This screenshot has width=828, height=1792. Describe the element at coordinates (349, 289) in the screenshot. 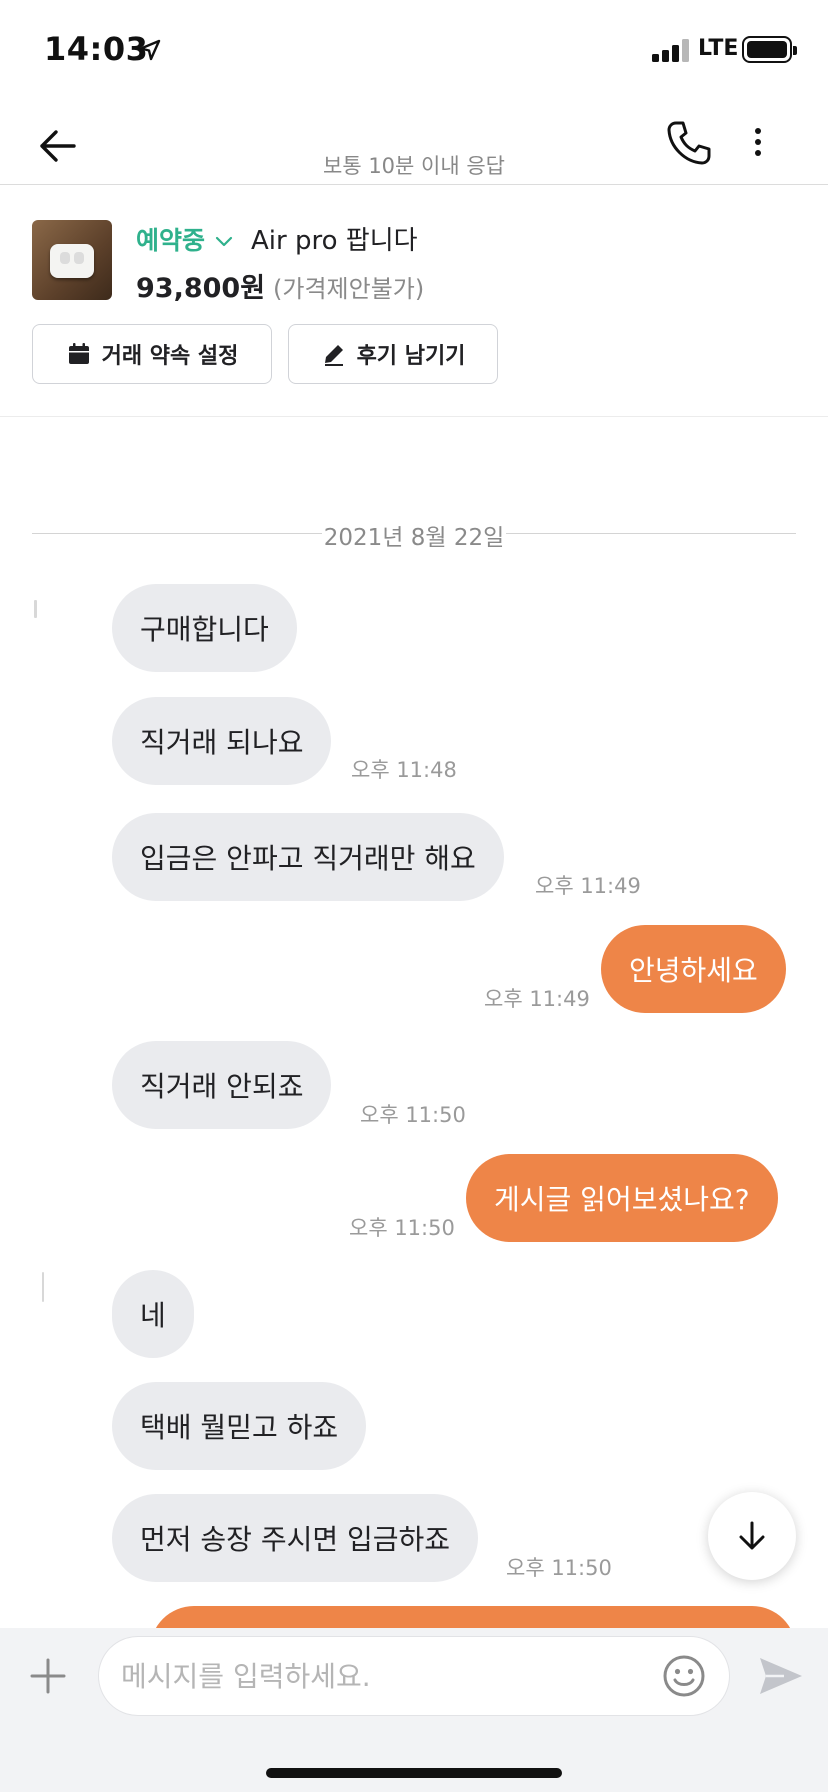

I see `price-note: (가격제안불가)` at that location.